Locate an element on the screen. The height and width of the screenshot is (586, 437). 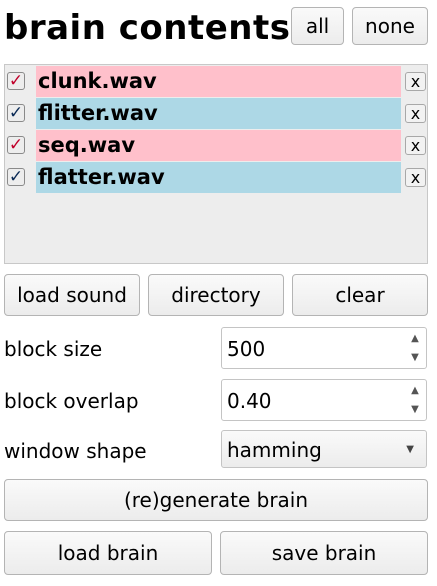
window-shape-value: hamming is located at coordinates (274, 450).